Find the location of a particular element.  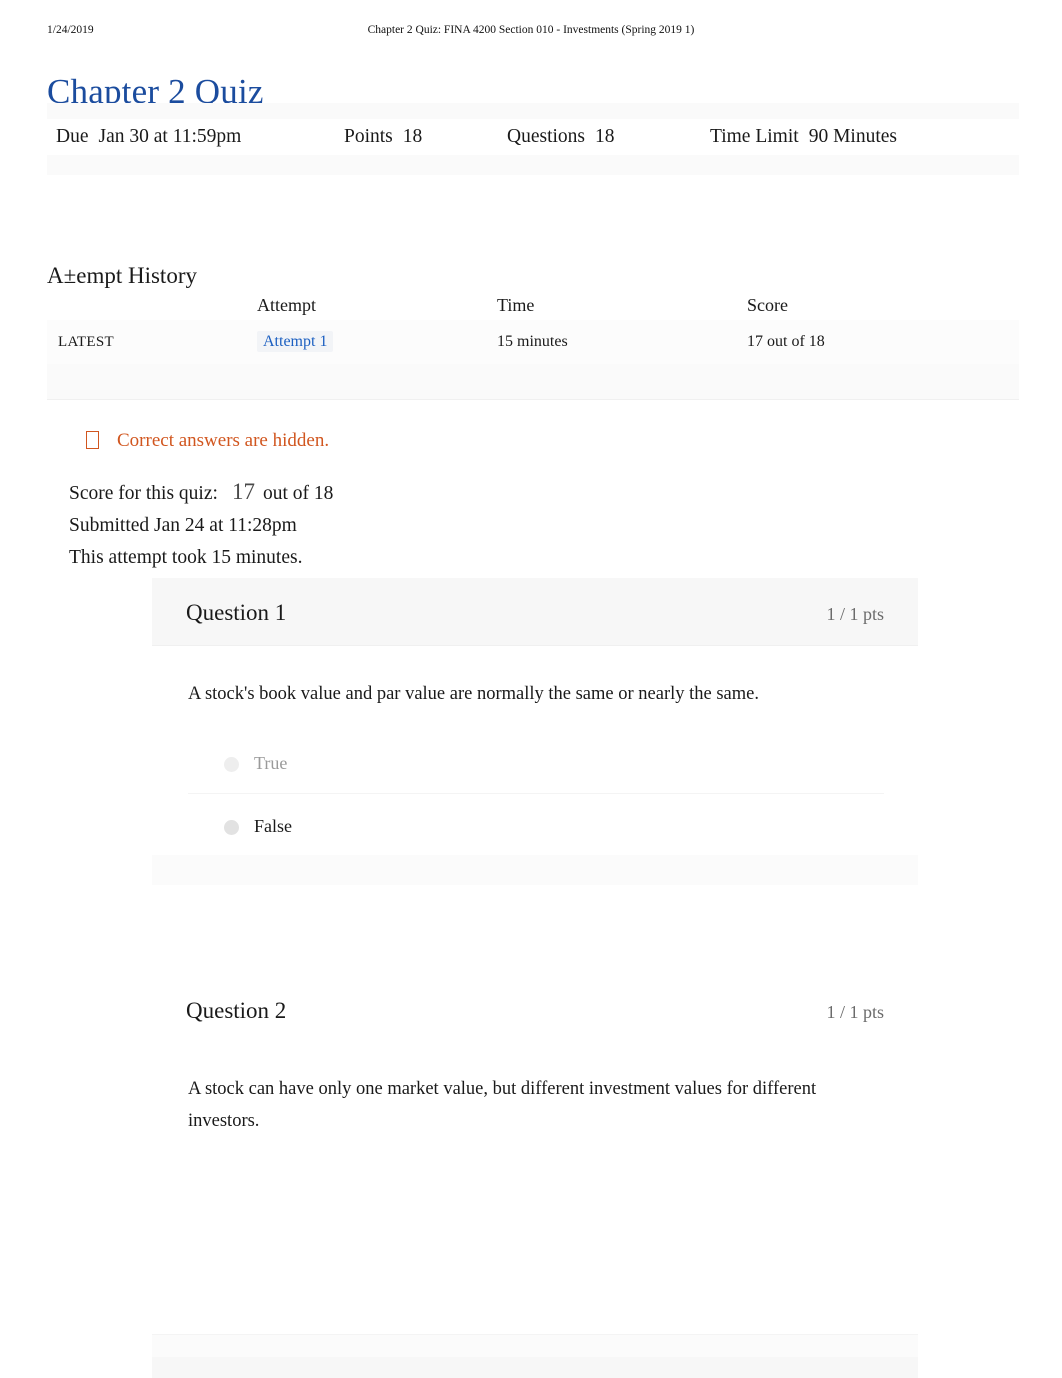

latest-attempt-badge: LATEST is located at coordinates (86, 342).